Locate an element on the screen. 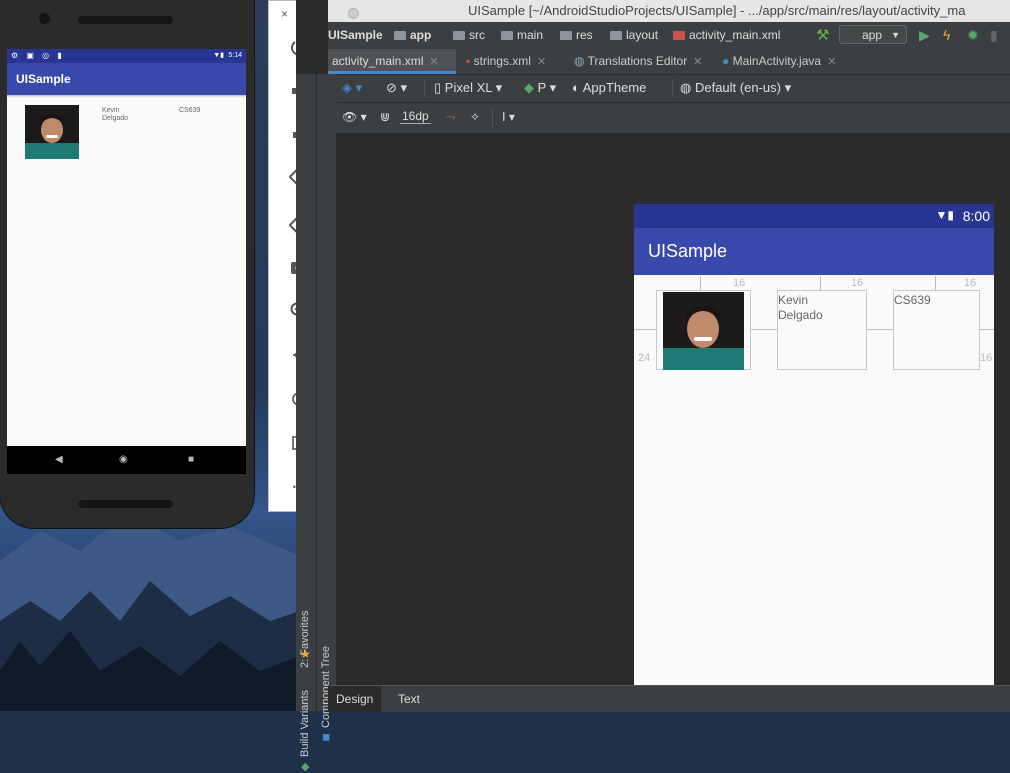  device-select: ▯ Pixel XL ▾ is located at coordinates (468, 88).